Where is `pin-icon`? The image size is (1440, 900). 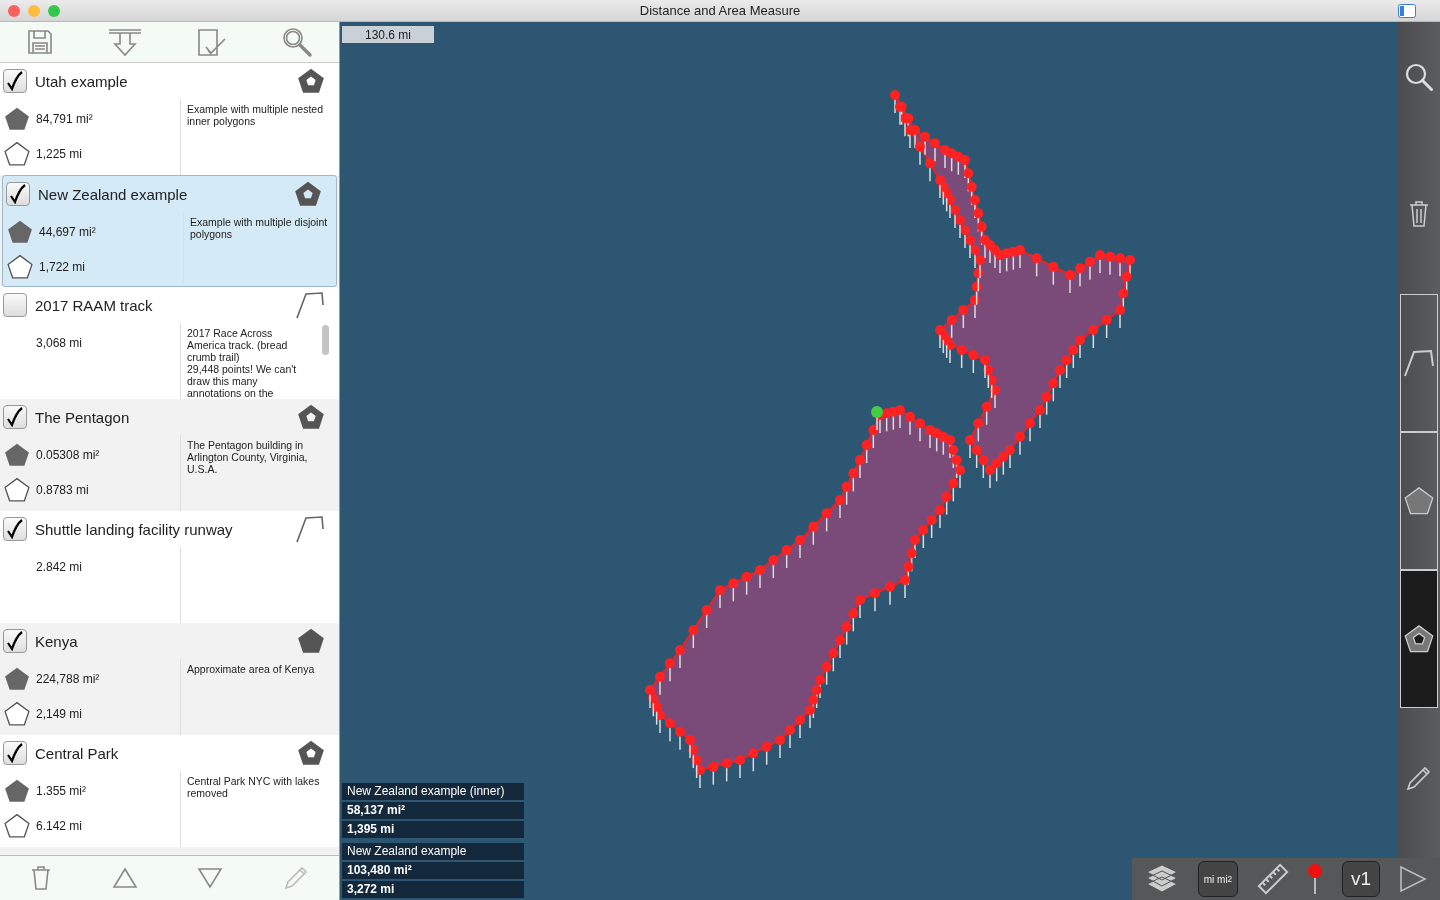 pin-icon is located at coordinates (1315, 879).